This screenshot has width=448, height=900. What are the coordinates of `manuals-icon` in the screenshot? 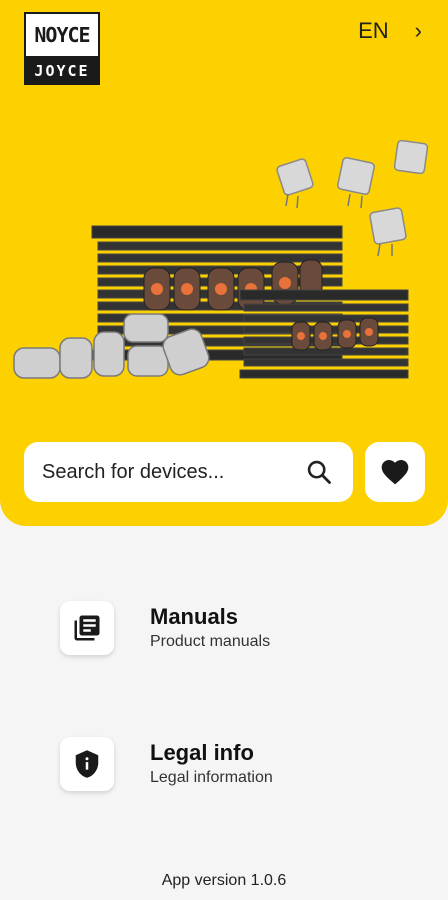 It's located at (87, 628).